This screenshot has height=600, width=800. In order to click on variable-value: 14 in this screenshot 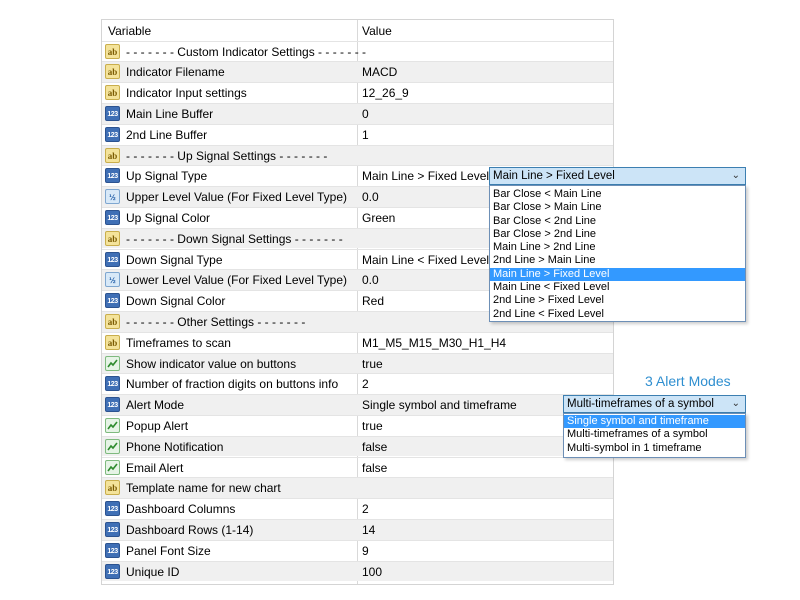, I will do `click(368, 530)`.